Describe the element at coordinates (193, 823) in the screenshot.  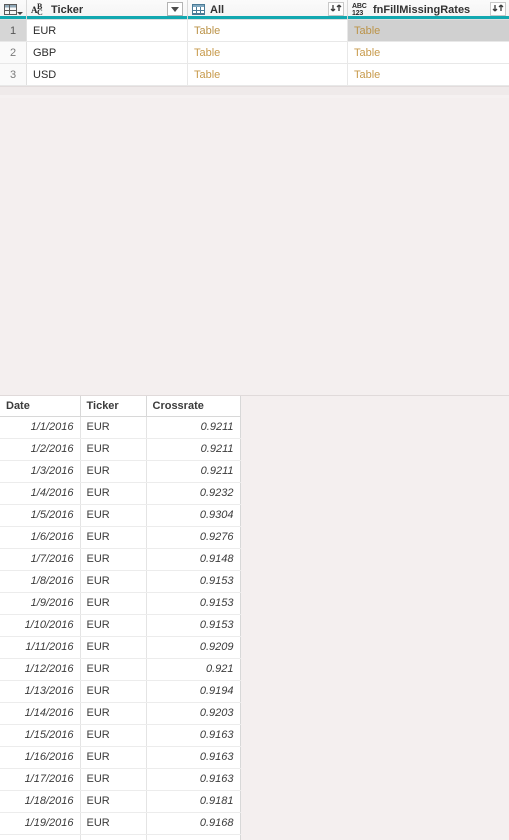
I see `preview-cell-crossrate: 0.9168` at that location.